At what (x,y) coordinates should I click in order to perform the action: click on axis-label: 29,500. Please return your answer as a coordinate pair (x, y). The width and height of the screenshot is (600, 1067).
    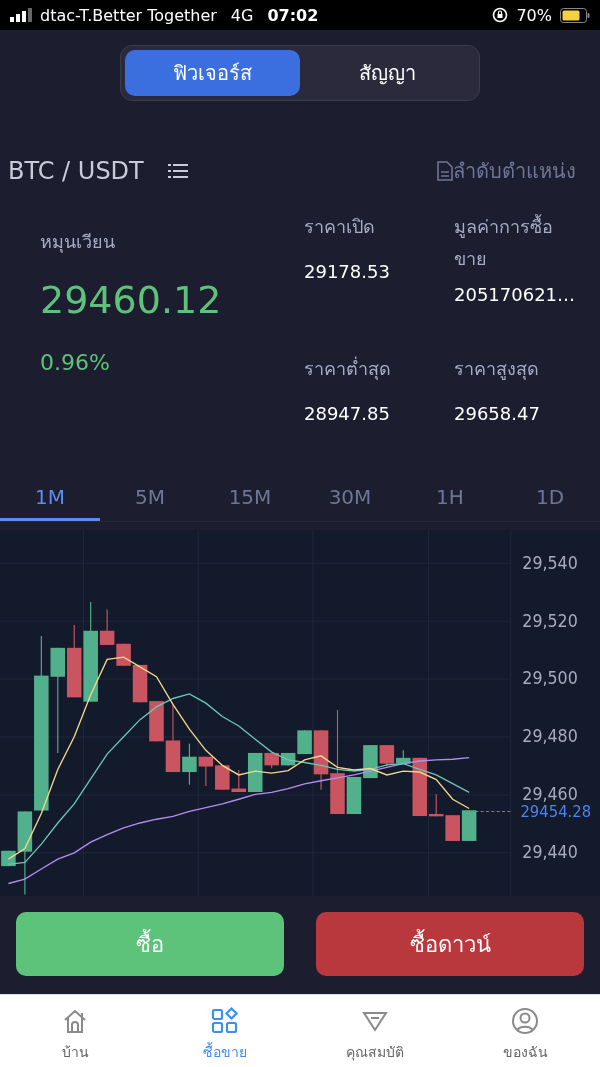
    Looking at the image, I should click on (552, 678).